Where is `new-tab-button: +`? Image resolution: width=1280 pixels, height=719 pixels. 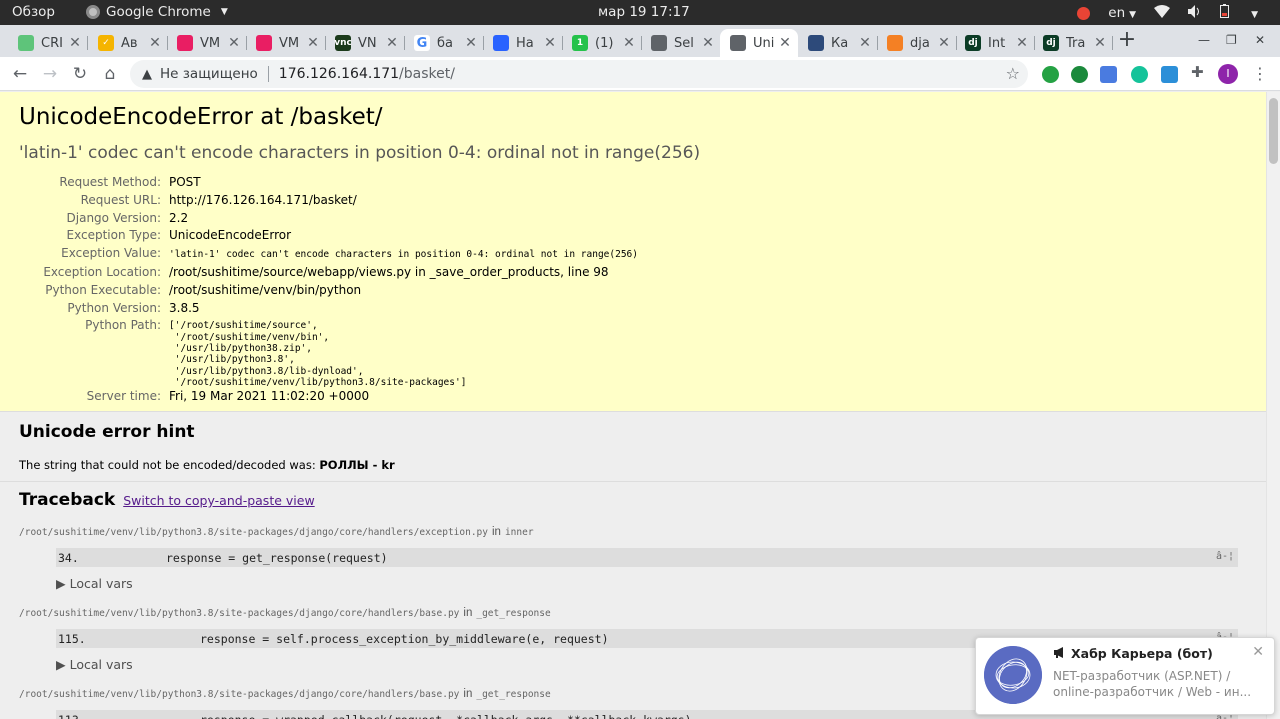 new-tab-button: + is located at coordinates (1127, 40).